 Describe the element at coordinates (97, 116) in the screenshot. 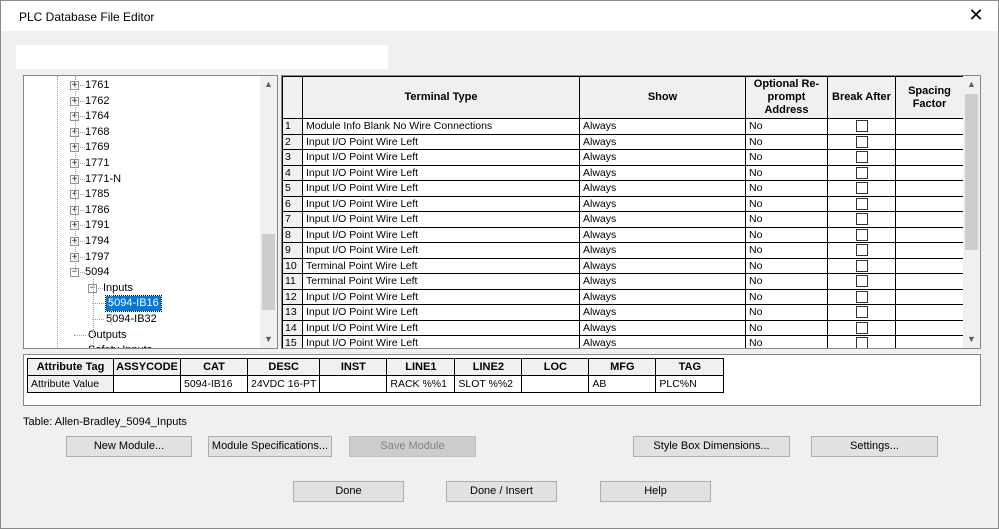

I see `tree-item-label: 1764` at that location.